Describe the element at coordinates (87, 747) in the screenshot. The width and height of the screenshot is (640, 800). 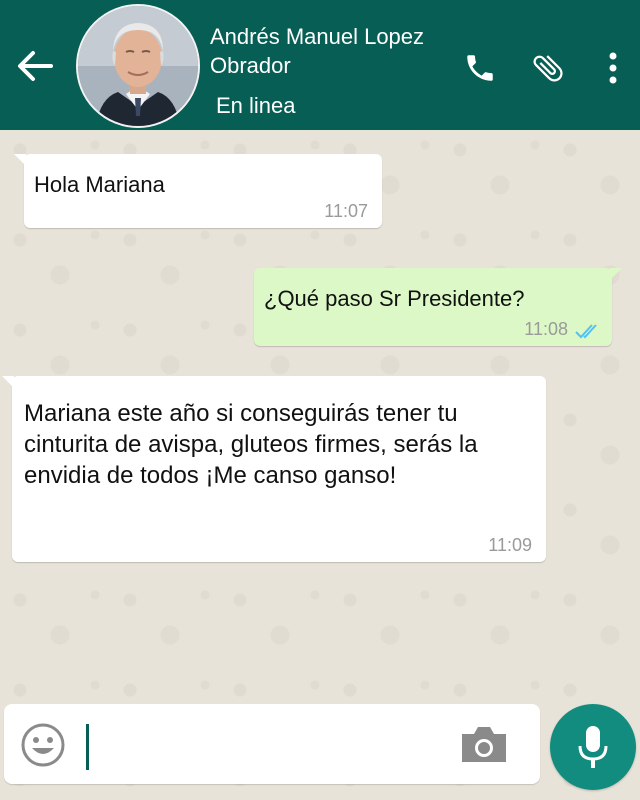
I see `text-cursor` at that location.